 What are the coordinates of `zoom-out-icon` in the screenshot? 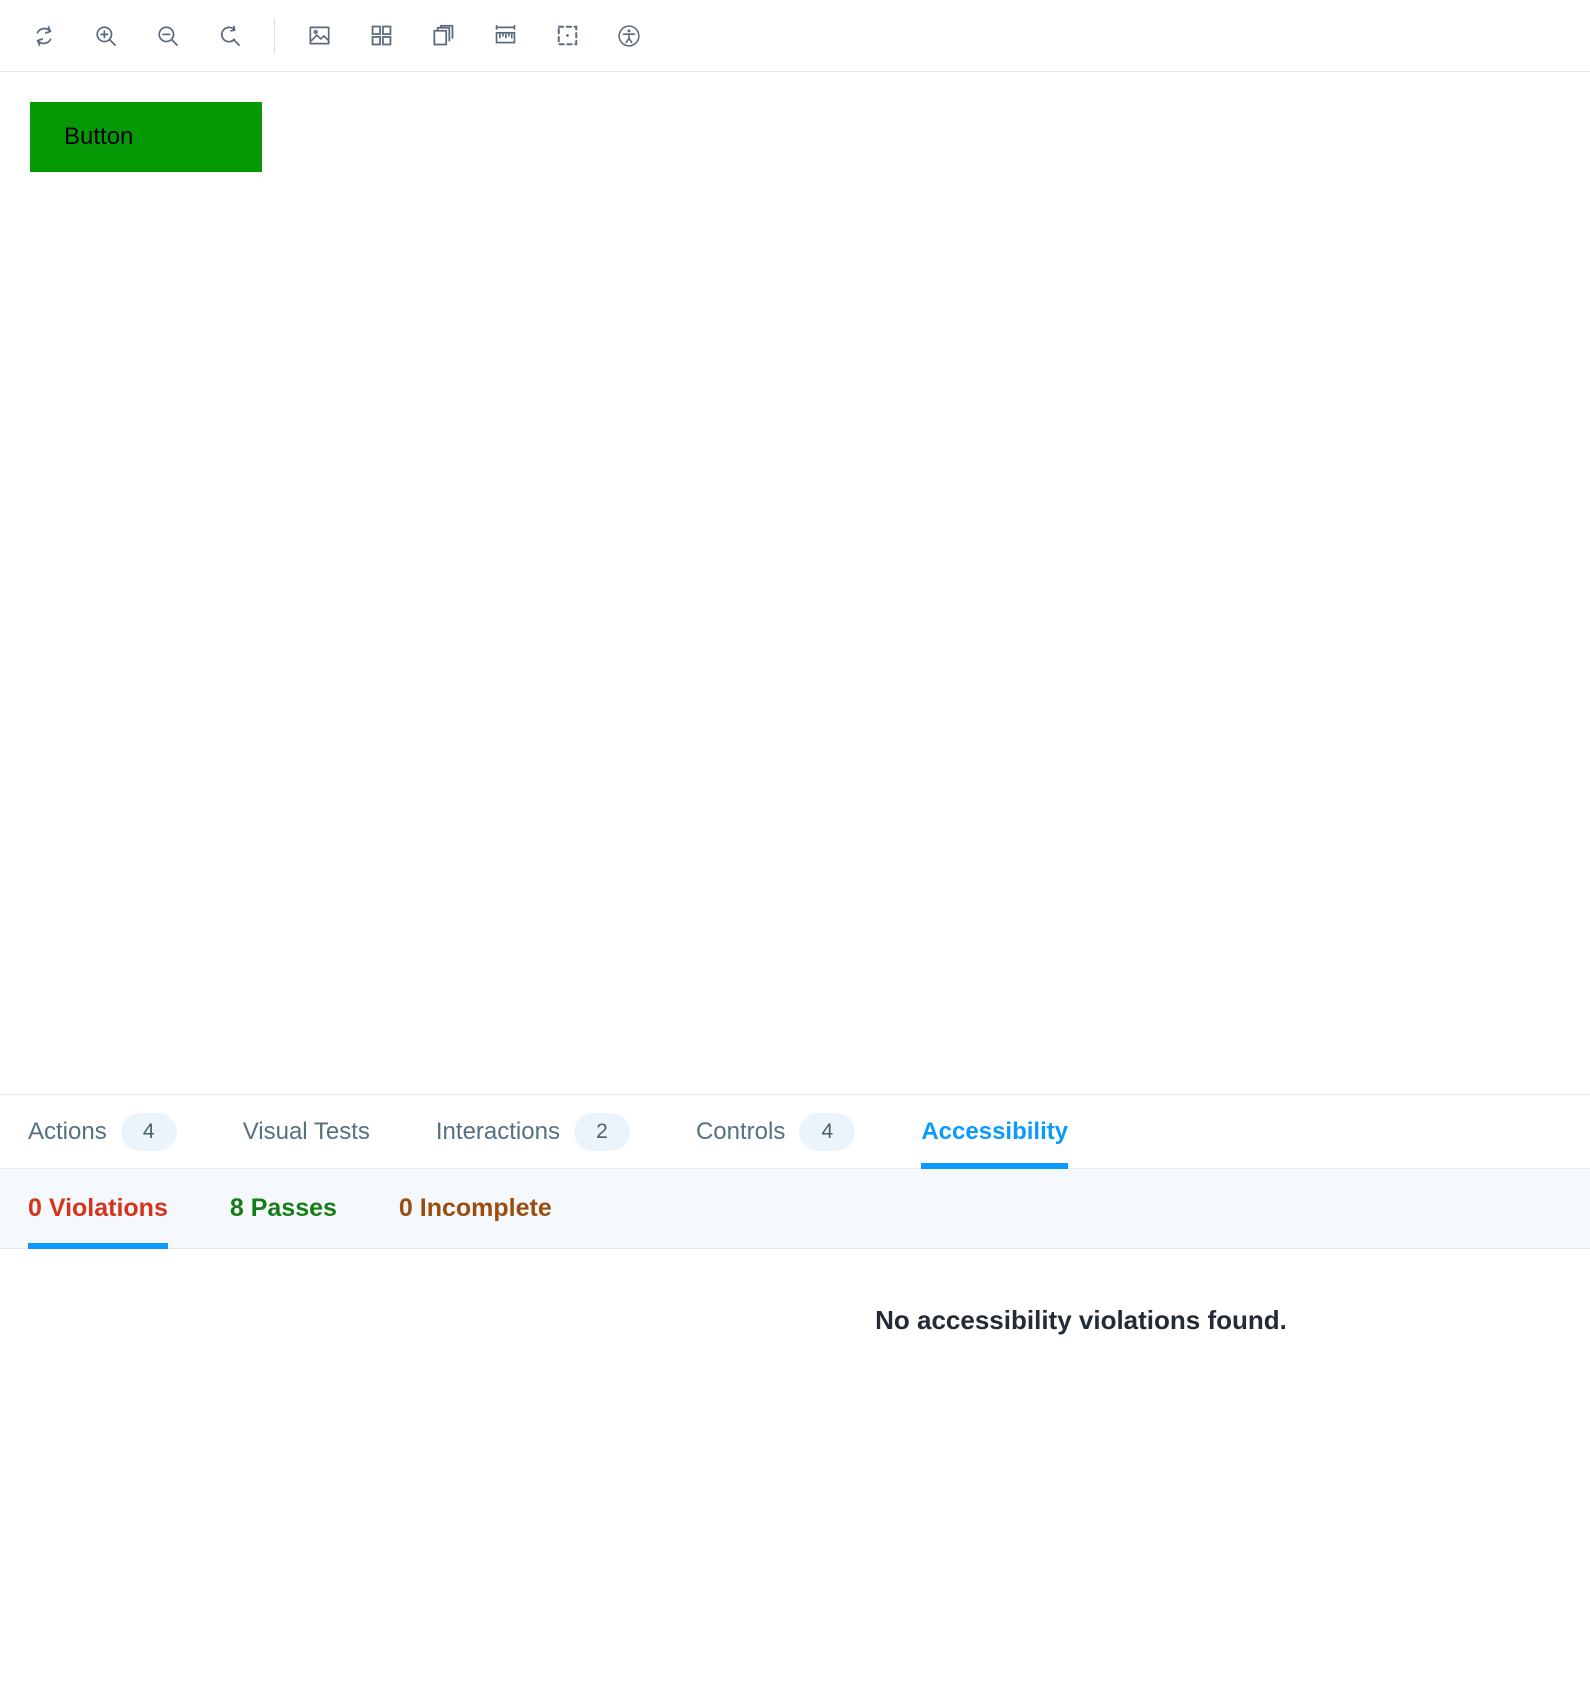 It's located at (168, 36).